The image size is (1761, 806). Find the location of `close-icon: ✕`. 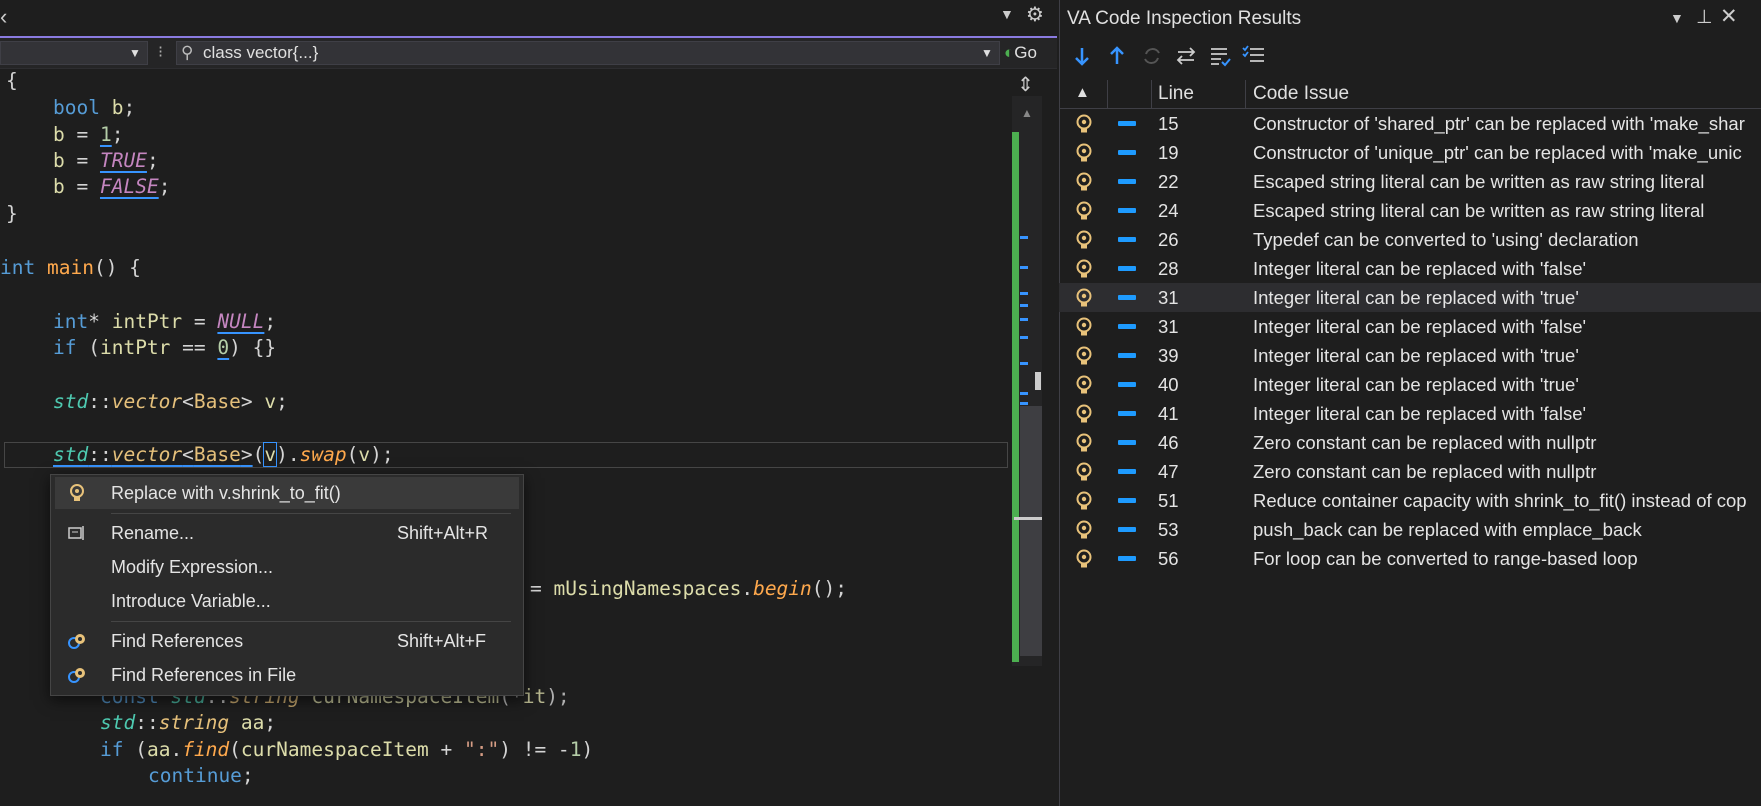

close-icon: ✕ is located at coordinates (1729, 16).